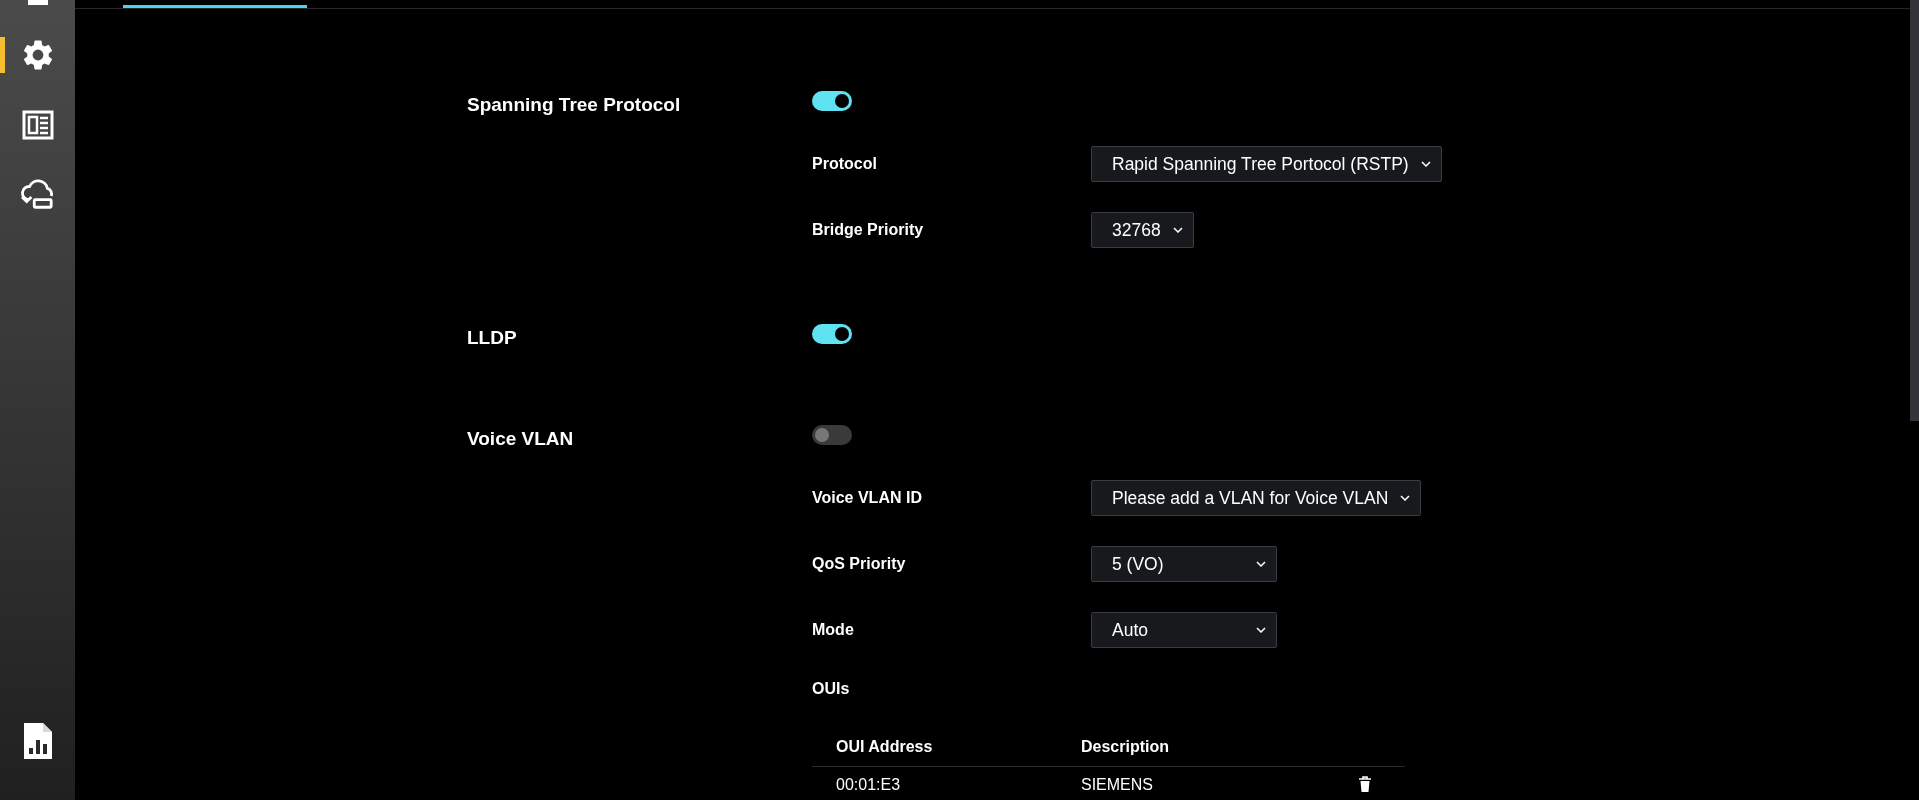 The width and height of the screenshot is (1919, 800). I want to click on chart-file-icon, so click(37, 741).